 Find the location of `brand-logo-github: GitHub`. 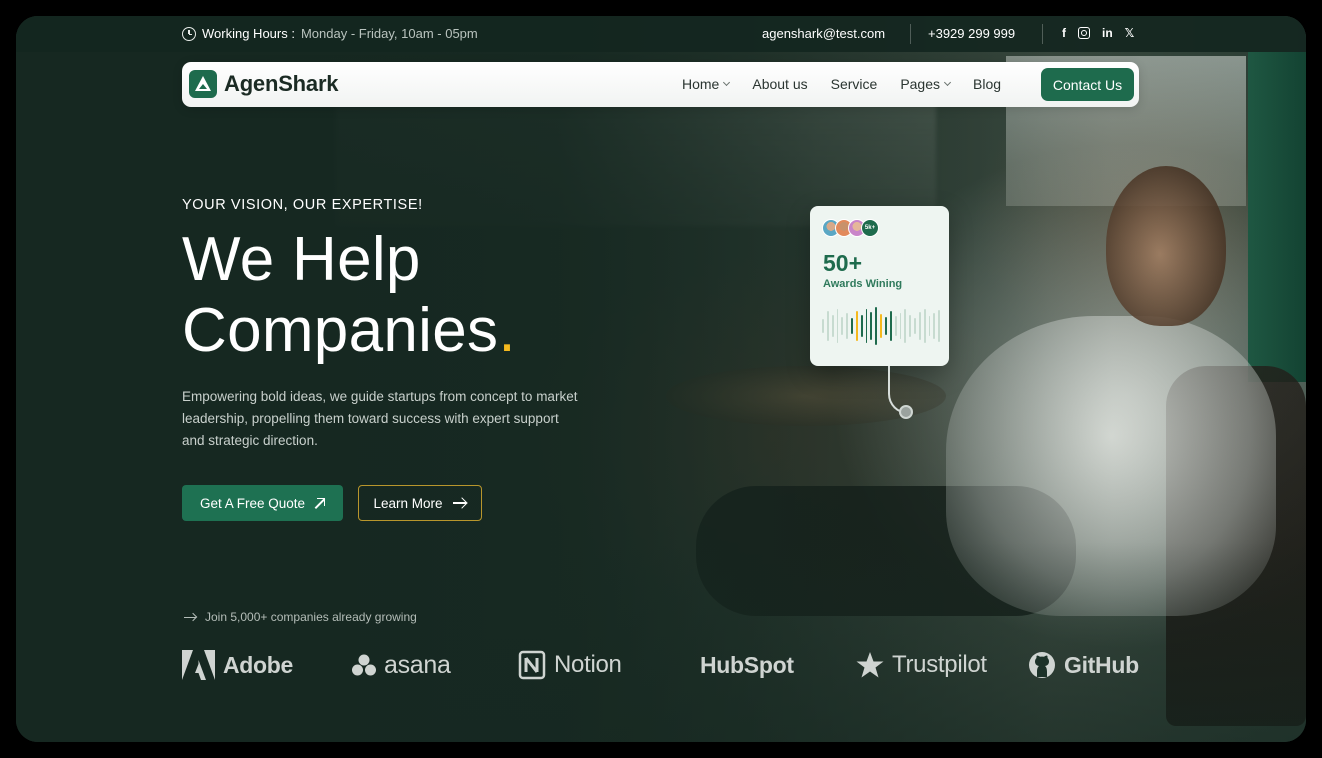

brand-logo-github: GitHub is located at coordinates (1083, 665).